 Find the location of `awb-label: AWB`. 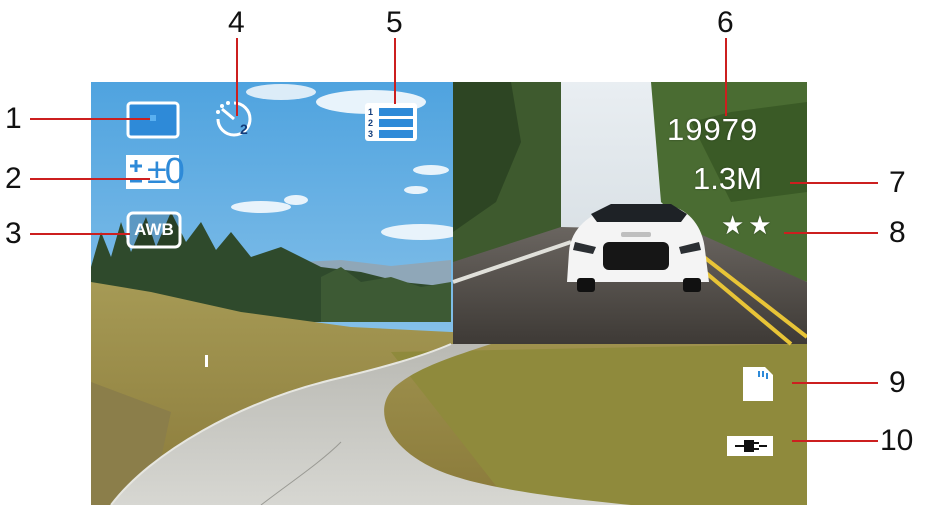

awb-label: AWB is located at coordinates (154, 229).